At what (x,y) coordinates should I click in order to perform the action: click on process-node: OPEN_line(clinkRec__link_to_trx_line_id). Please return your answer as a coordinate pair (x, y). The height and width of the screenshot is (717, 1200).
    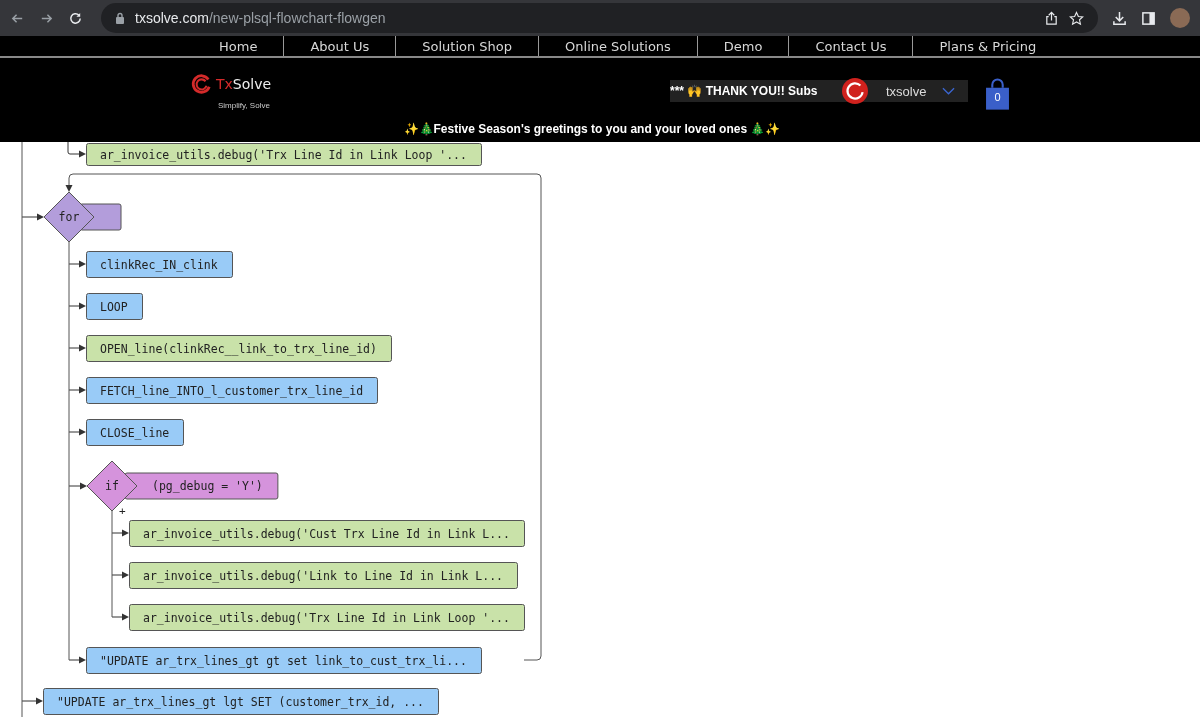
    Looking at the image, I should click on (239, 348).